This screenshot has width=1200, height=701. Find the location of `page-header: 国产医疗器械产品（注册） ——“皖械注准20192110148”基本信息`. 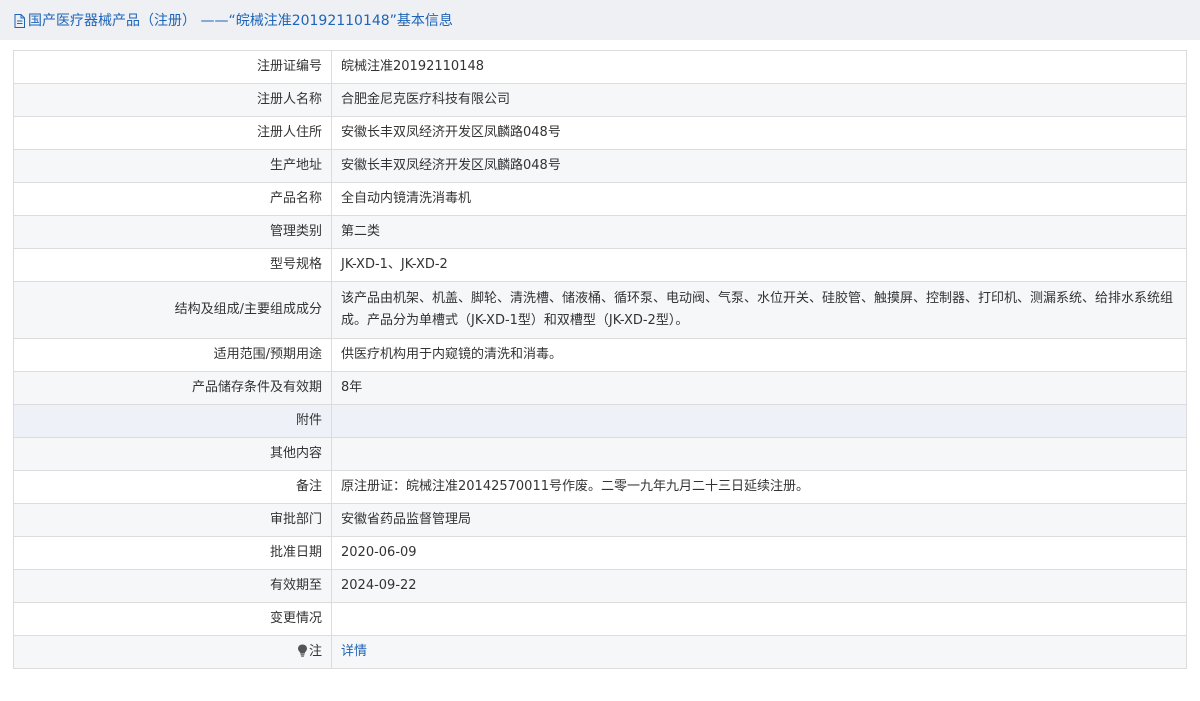

page-header: 国产医疗器械产品（注册） ——“皖械注准20192110148”基本信息 is located at coordinates (600, 20).